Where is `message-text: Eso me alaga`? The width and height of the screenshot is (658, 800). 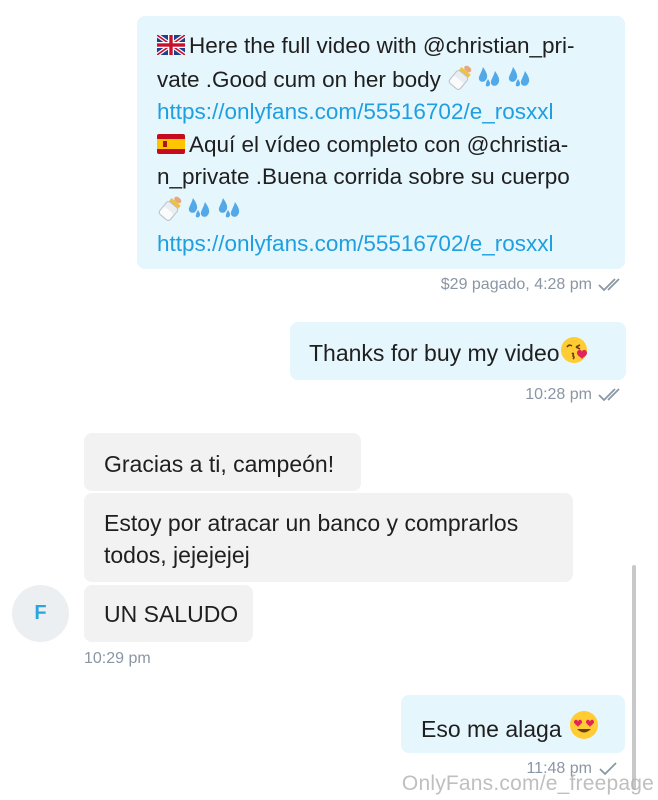 message-text: Eso me alaga is located at coordinates (491, 729).